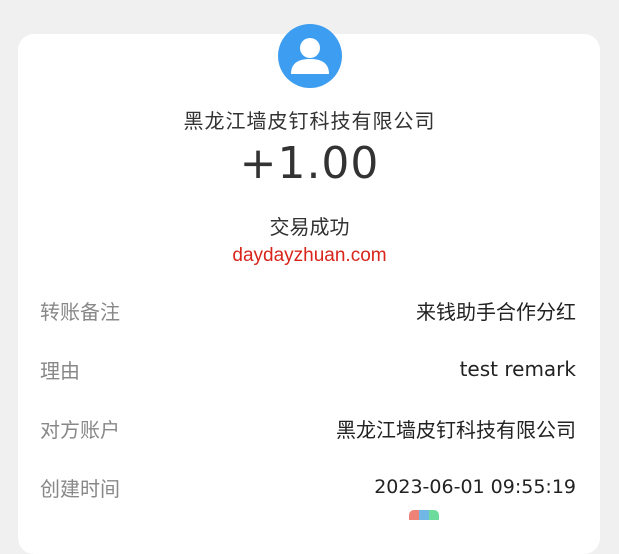 Image resolution: width=619 pixels, height=554 pixels. I want to click on detail-value: 2023-06-01 09:55:19, so click(475, 487).